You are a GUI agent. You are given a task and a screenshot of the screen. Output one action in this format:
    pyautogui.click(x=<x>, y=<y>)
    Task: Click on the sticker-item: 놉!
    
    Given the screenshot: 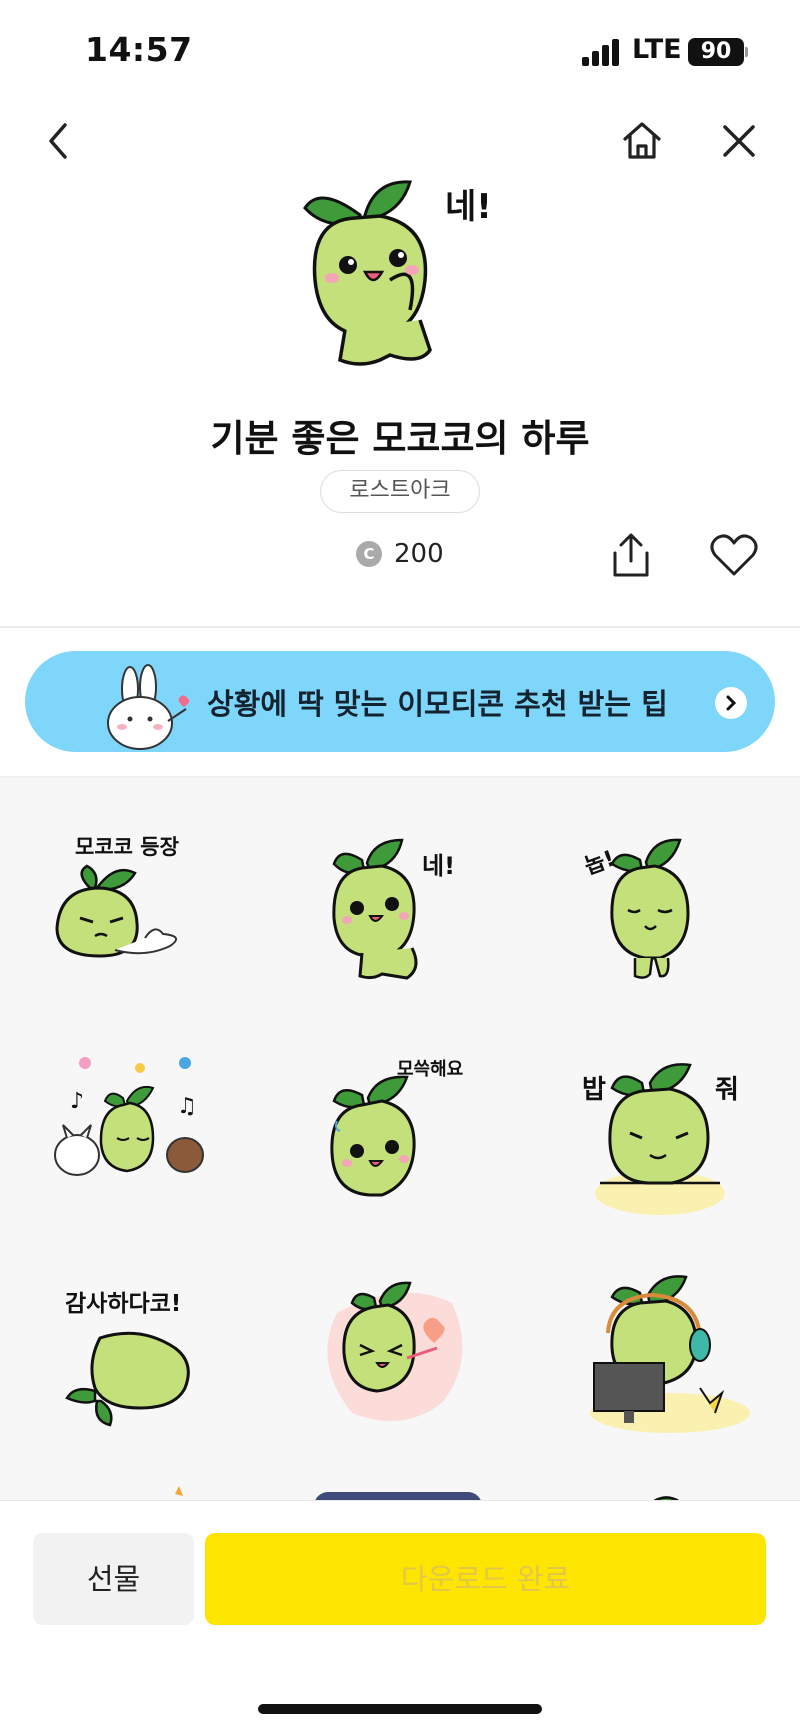 What is the action you would take?
    pyautogui.click(x=670, y=908)
    